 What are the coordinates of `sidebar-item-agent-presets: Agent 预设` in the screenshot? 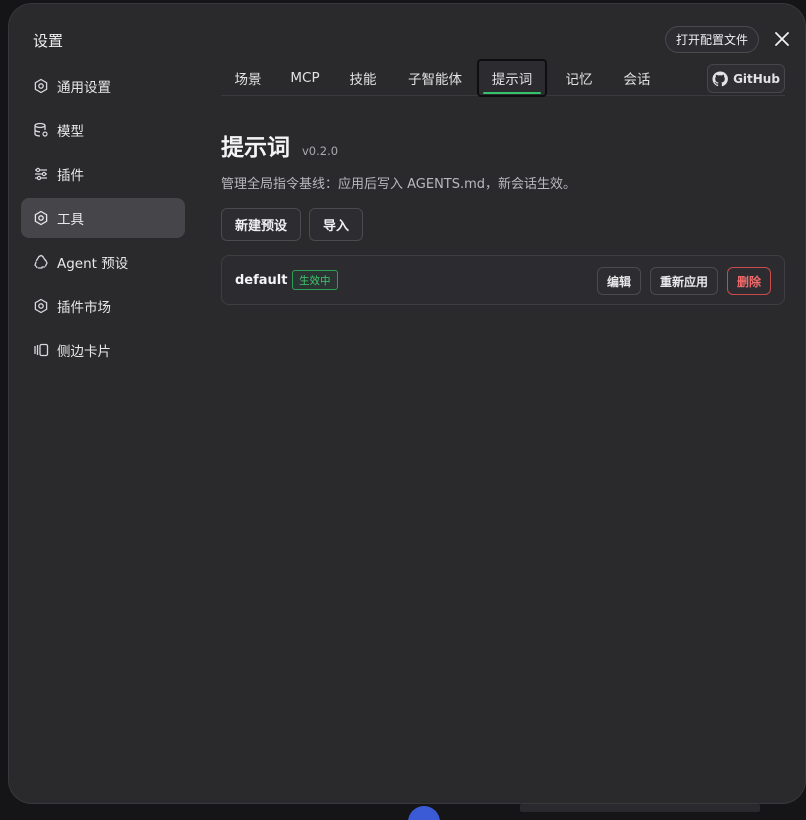 It's located at (103, 262).